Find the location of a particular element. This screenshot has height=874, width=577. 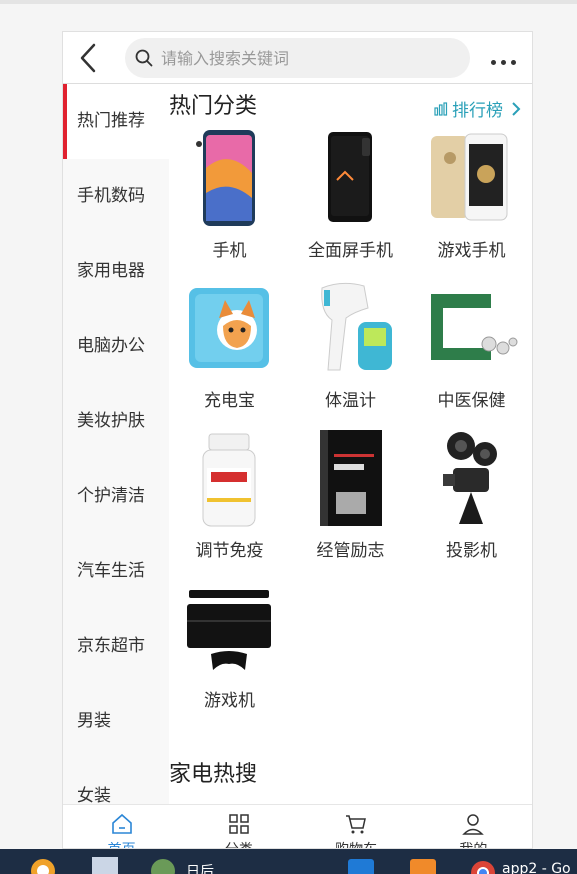

category-item-phone: 手机 is located at coordinates (229, 203).